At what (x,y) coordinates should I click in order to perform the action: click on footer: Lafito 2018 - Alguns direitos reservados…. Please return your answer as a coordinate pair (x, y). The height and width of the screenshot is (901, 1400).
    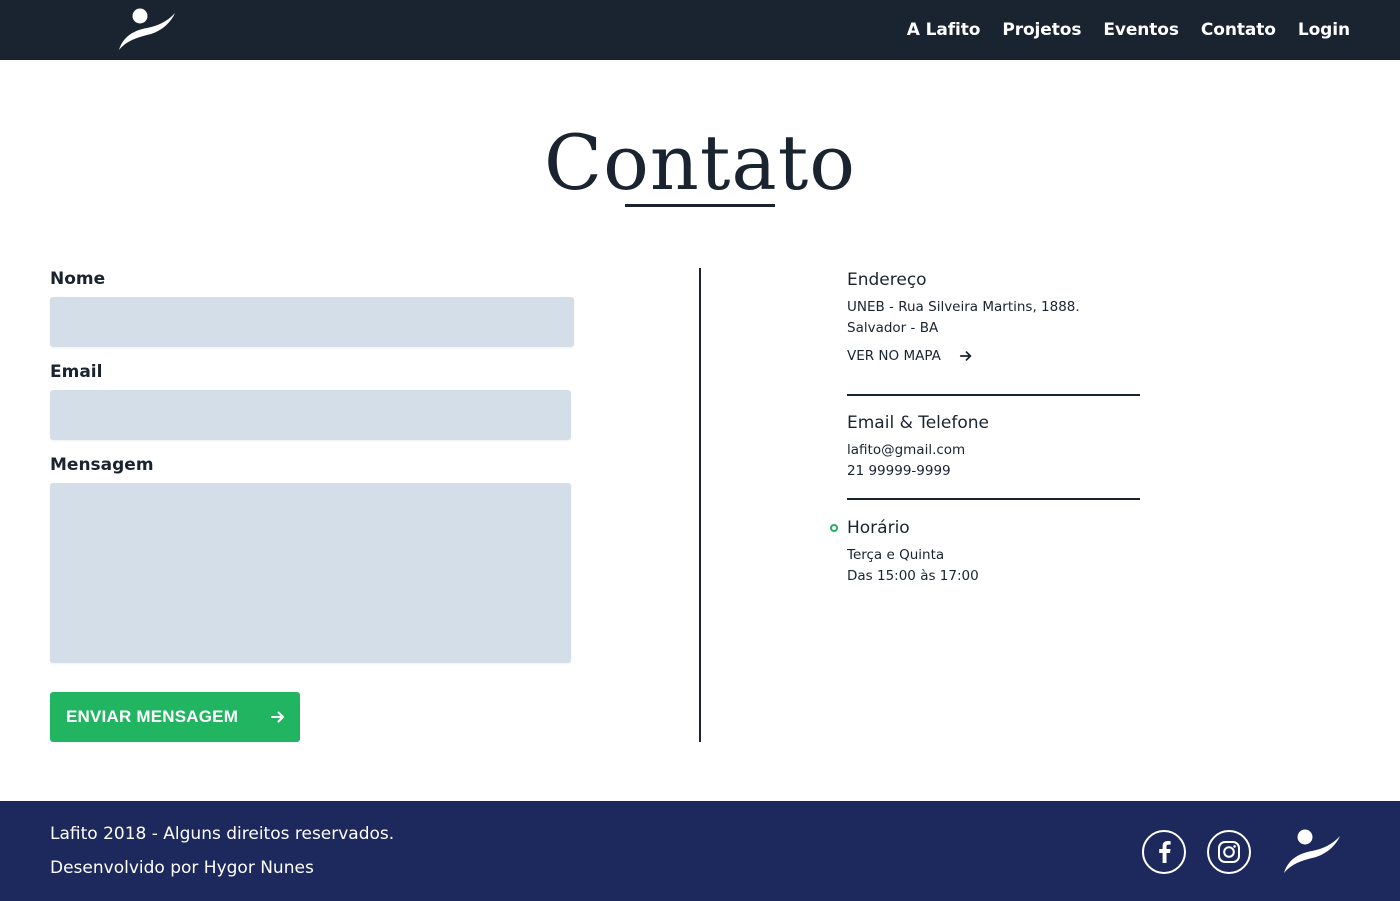
    Looking at the image, I should click on (700, 851).